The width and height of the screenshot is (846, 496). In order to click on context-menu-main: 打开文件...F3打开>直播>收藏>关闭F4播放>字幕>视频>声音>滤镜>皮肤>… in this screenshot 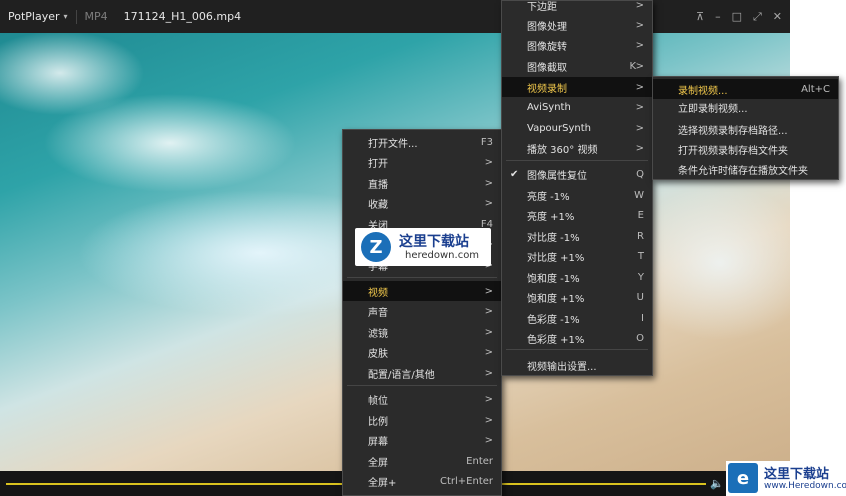, I will do `click(422, 312)`.